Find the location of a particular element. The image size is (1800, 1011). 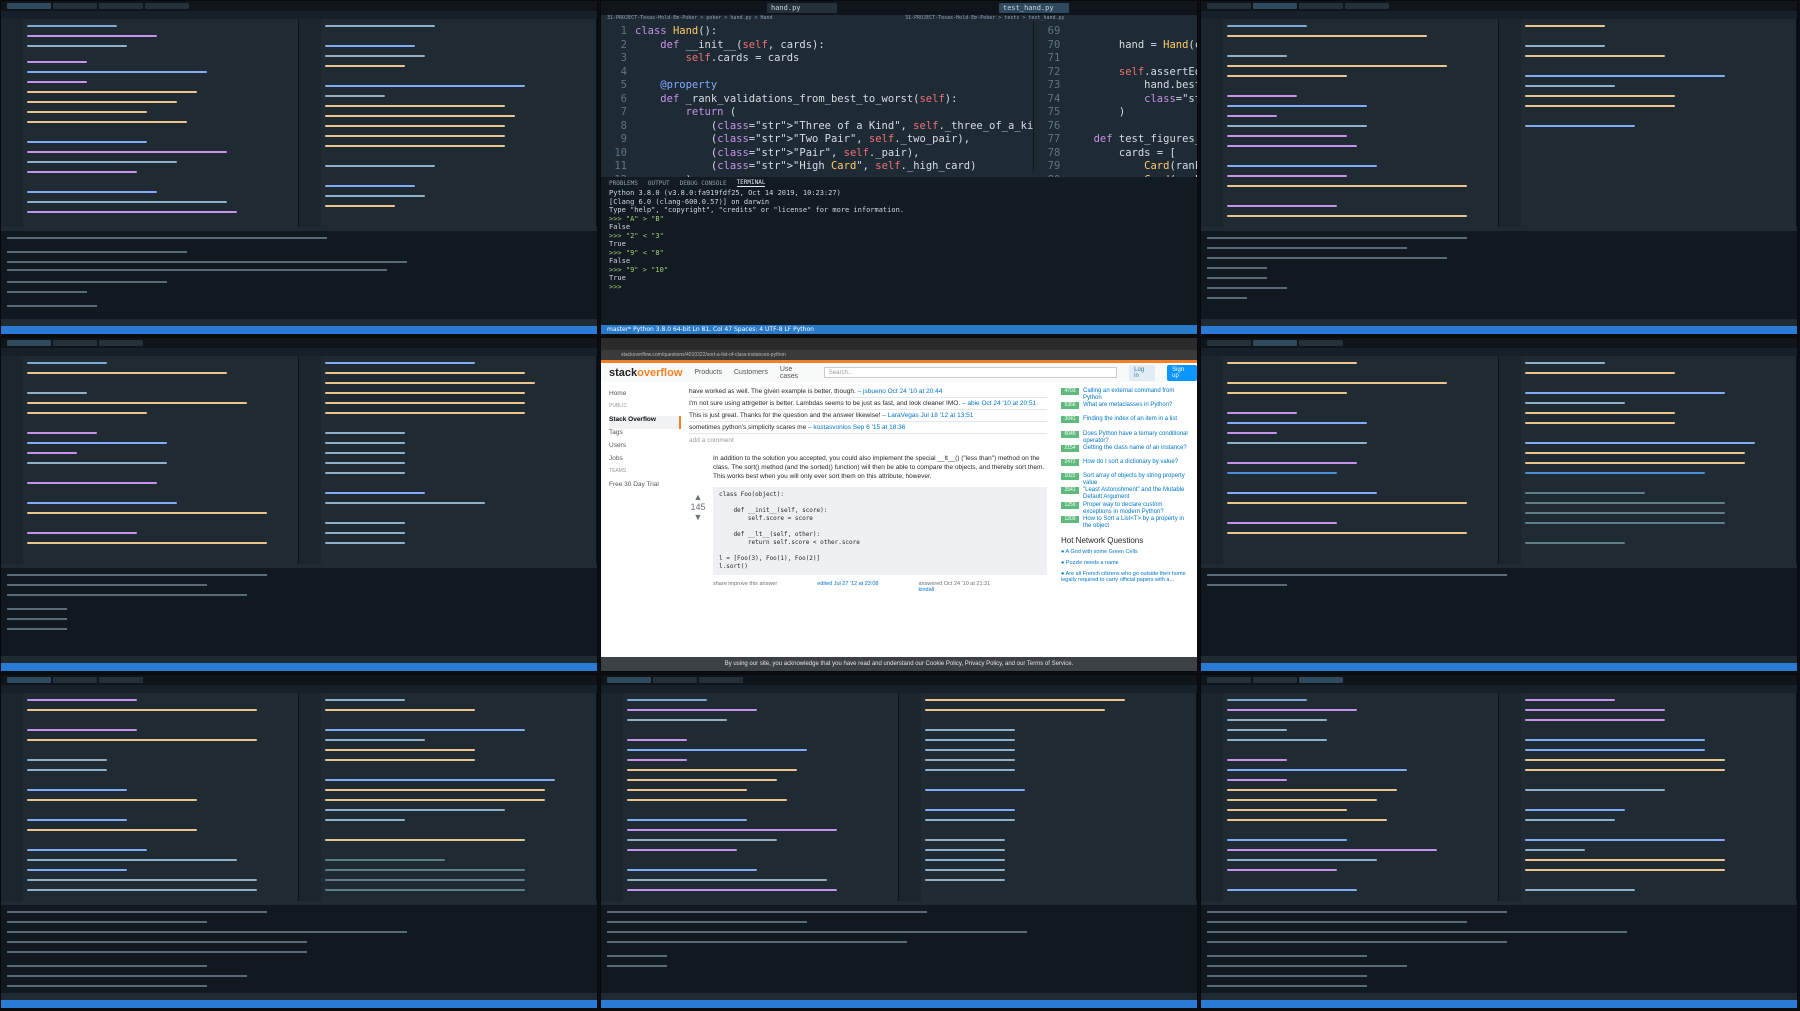

related-score-badge: 5366 is located at coordinates (1070, 406).